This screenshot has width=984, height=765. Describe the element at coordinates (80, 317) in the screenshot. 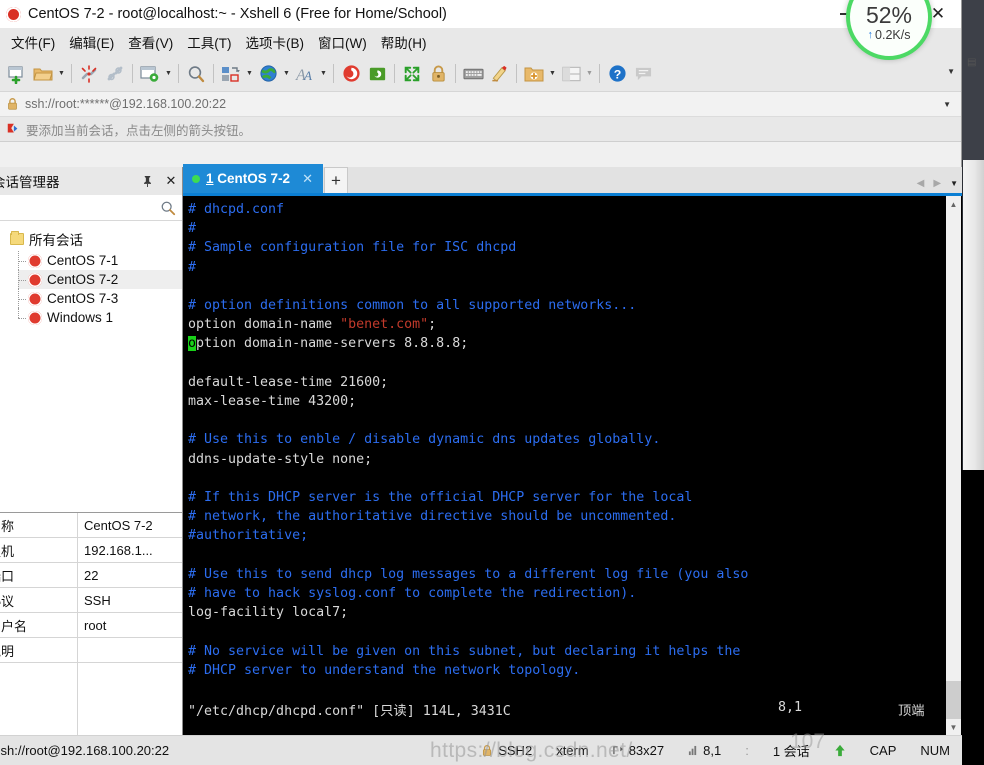

I see `session-label: Windows 1` at that location.